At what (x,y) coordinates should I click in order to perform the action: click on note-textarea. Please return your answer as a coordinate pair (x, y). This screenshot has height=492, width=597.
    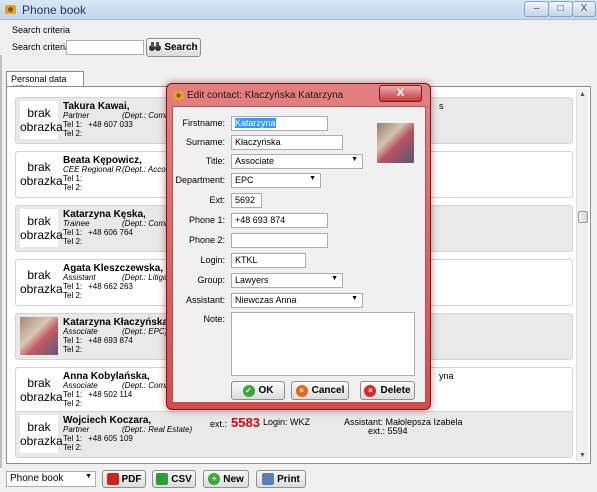
    Looking at the image, I should click on (323, 344).